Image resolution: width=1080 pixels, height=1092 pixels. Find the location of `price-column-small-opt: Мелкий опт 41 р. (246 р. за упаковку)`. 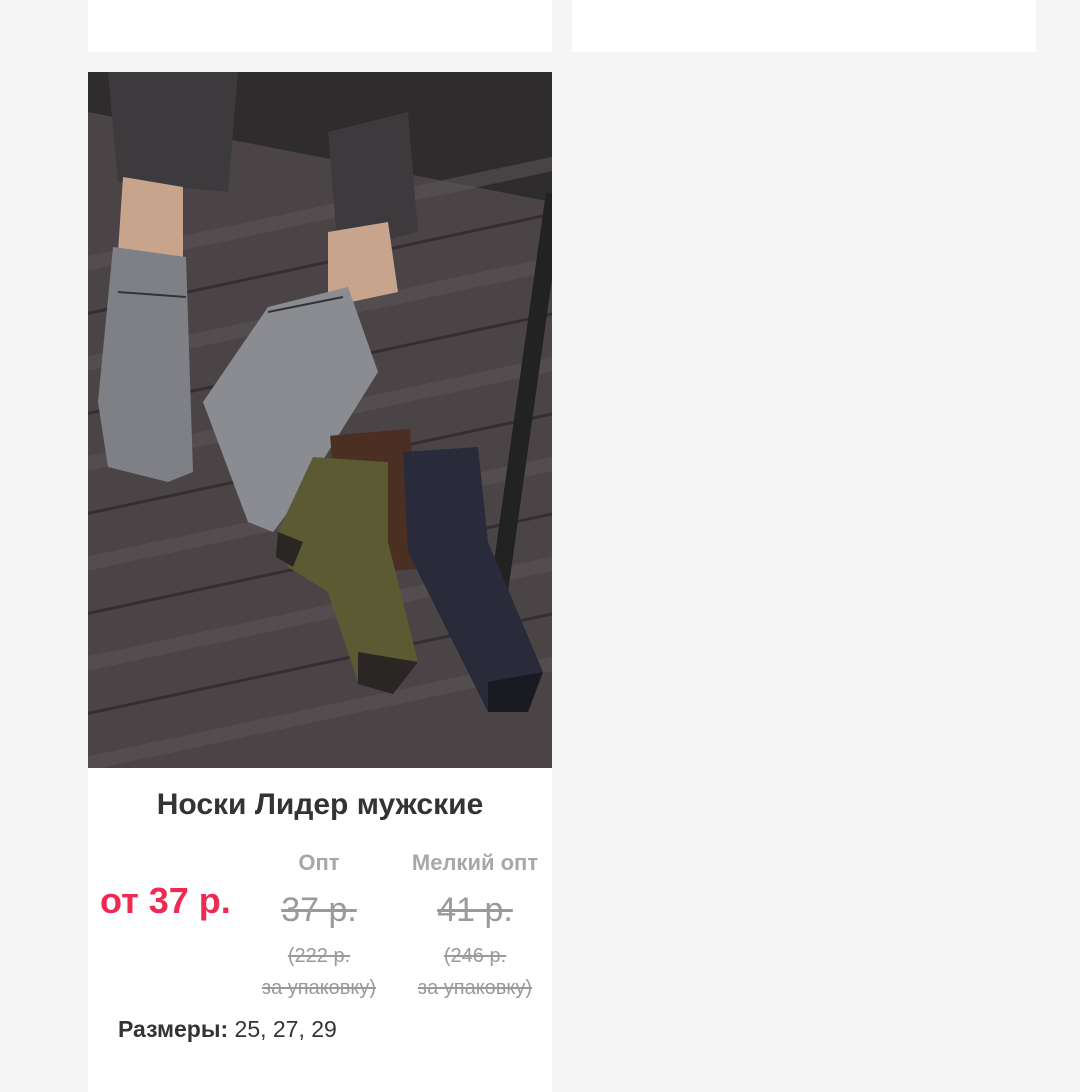

price-column-small-opt: Мелкий опт 41 р. (246 р. за упаковку) is located at coordinates (475, 926).